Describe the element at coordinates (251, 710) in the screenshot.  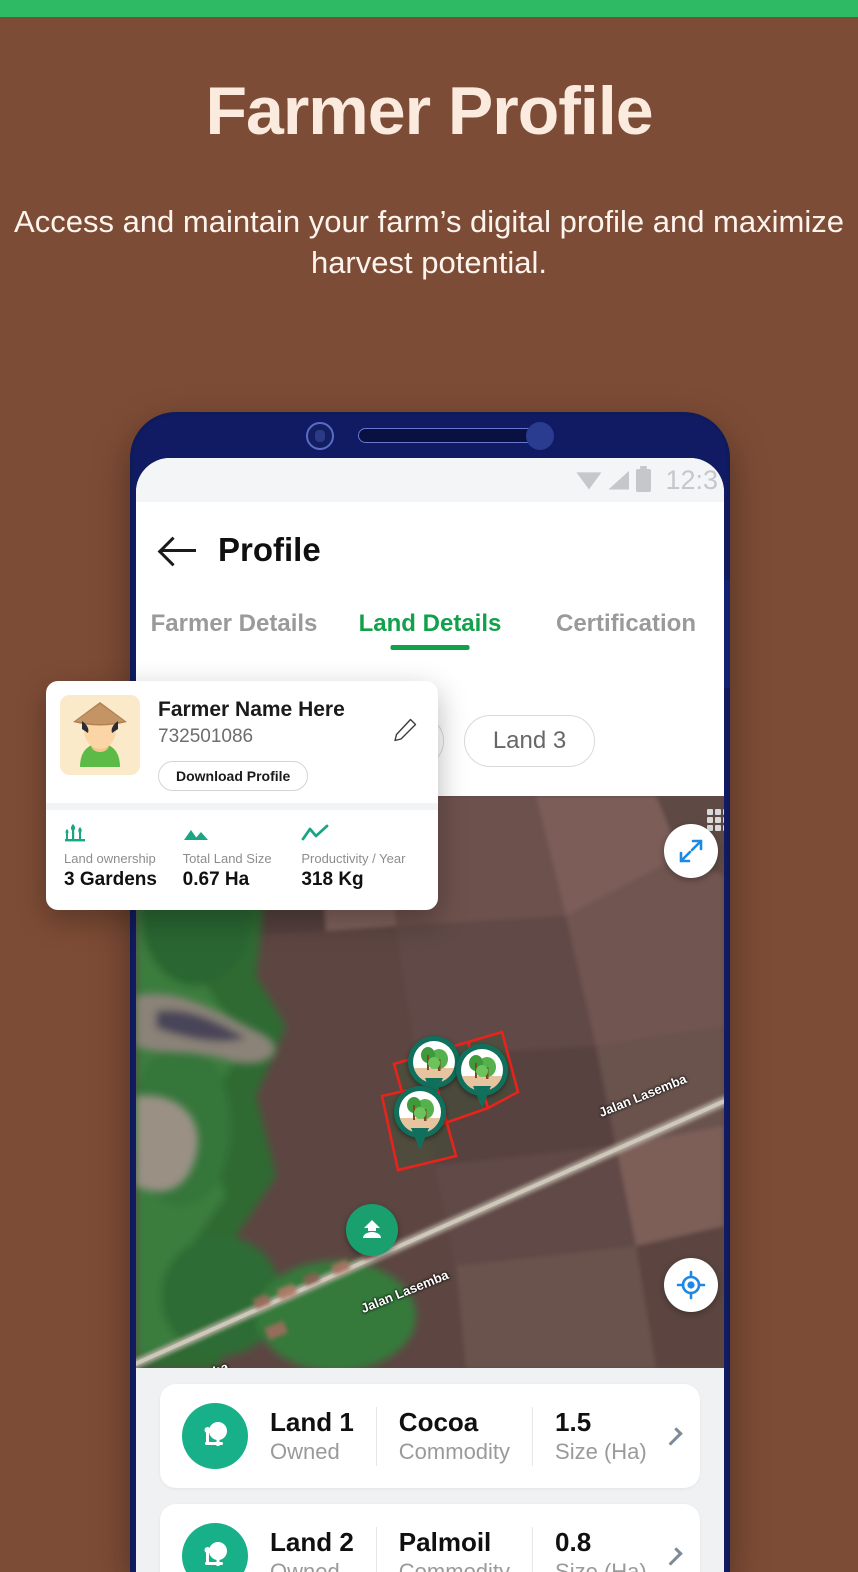
I see `farmer-name: Farmer Name Here` at that location.